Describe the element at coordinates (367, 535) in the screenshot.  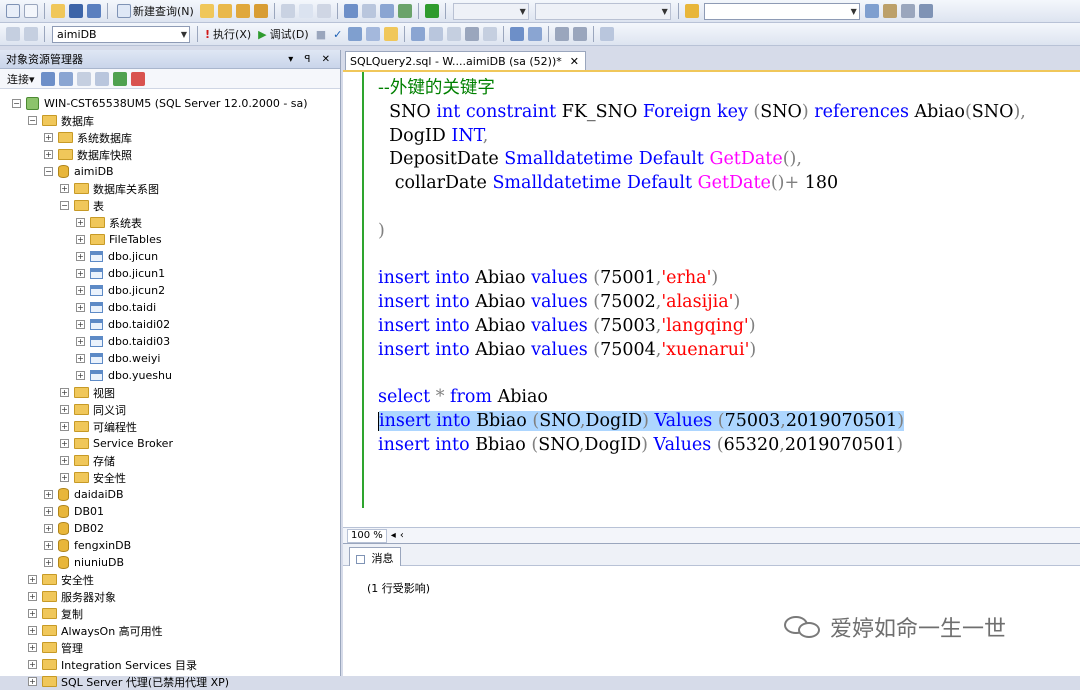
I see `zoom-level: 100 %` at that location.